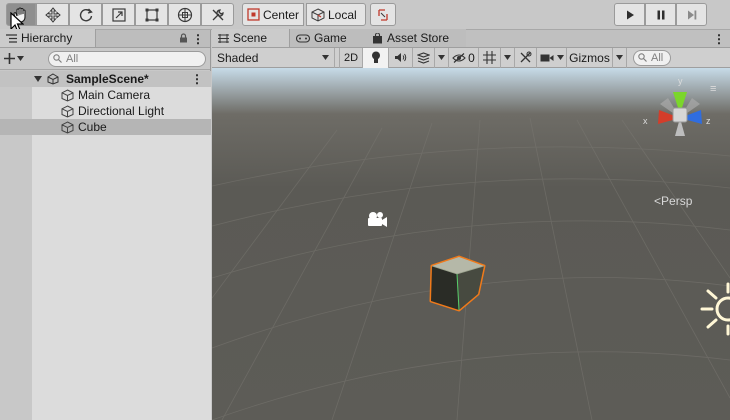 This screenshot has width=730, height=420. Describe the element at coordinates (223, 38) in the screenshot. I see `scene-grid-icon` at that location.